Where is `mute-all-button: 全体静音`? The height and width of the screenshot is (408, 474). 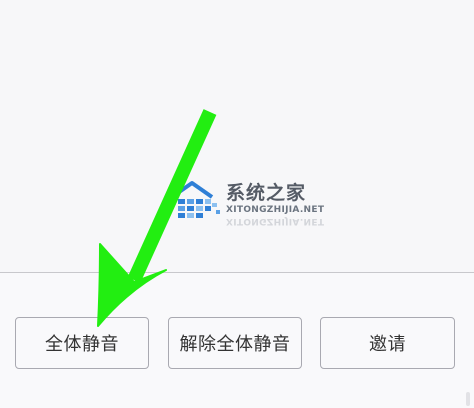
mute-all-button: 全体静音 is located at coordinates (82, 343).